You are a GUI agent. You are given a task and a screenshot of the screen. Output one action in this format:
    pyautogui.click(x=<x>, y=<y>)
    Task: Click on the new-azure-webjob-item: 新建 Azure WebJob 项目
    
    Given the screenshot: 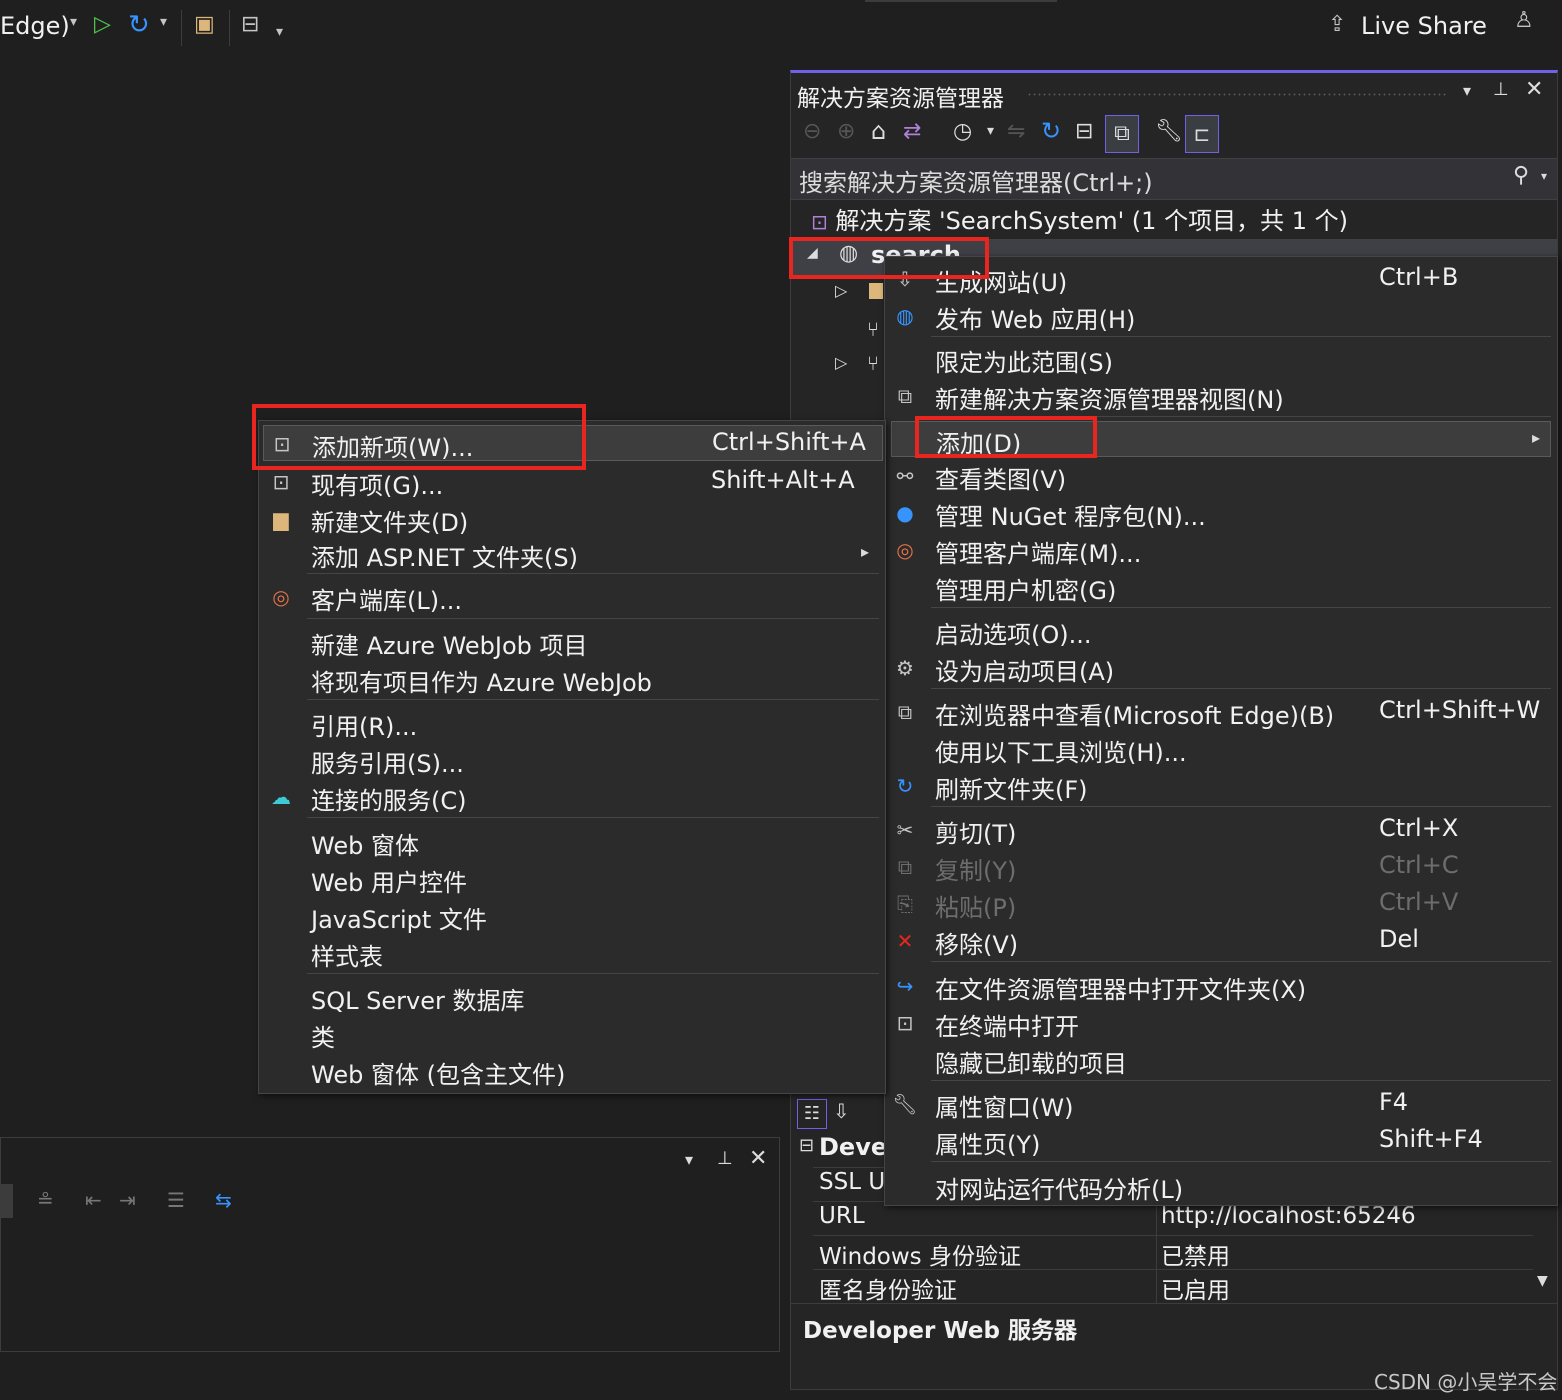 What is the action you would take?
    pyautogui.click(x=572, y=642)
    